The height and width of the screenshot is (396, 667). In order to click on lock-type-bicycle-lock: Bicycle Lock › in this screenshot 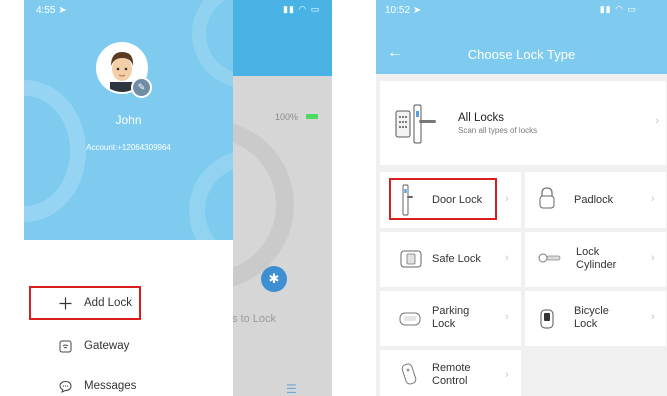, I will do `click(595, 318)`.